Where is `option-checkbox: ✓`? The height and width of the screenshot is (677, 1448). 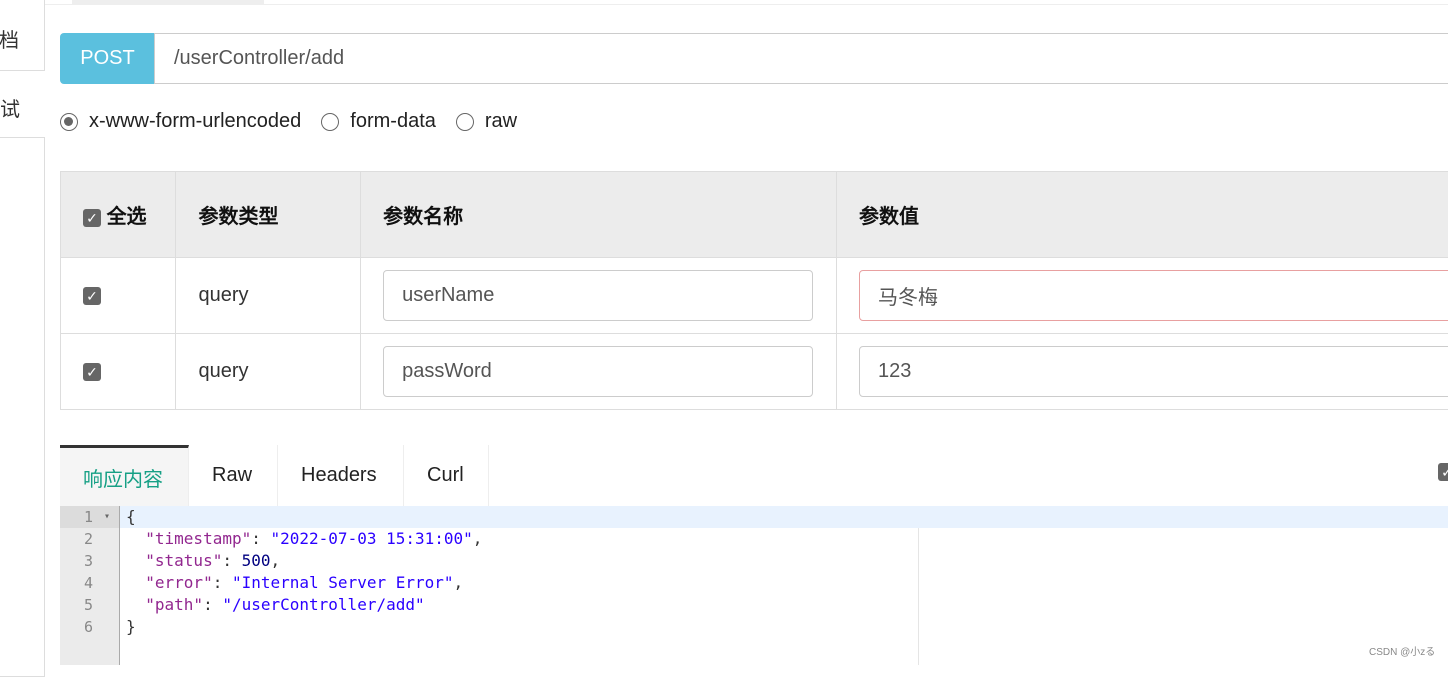 option-checkbox: ✓ is located at coordinates (1443, 472).